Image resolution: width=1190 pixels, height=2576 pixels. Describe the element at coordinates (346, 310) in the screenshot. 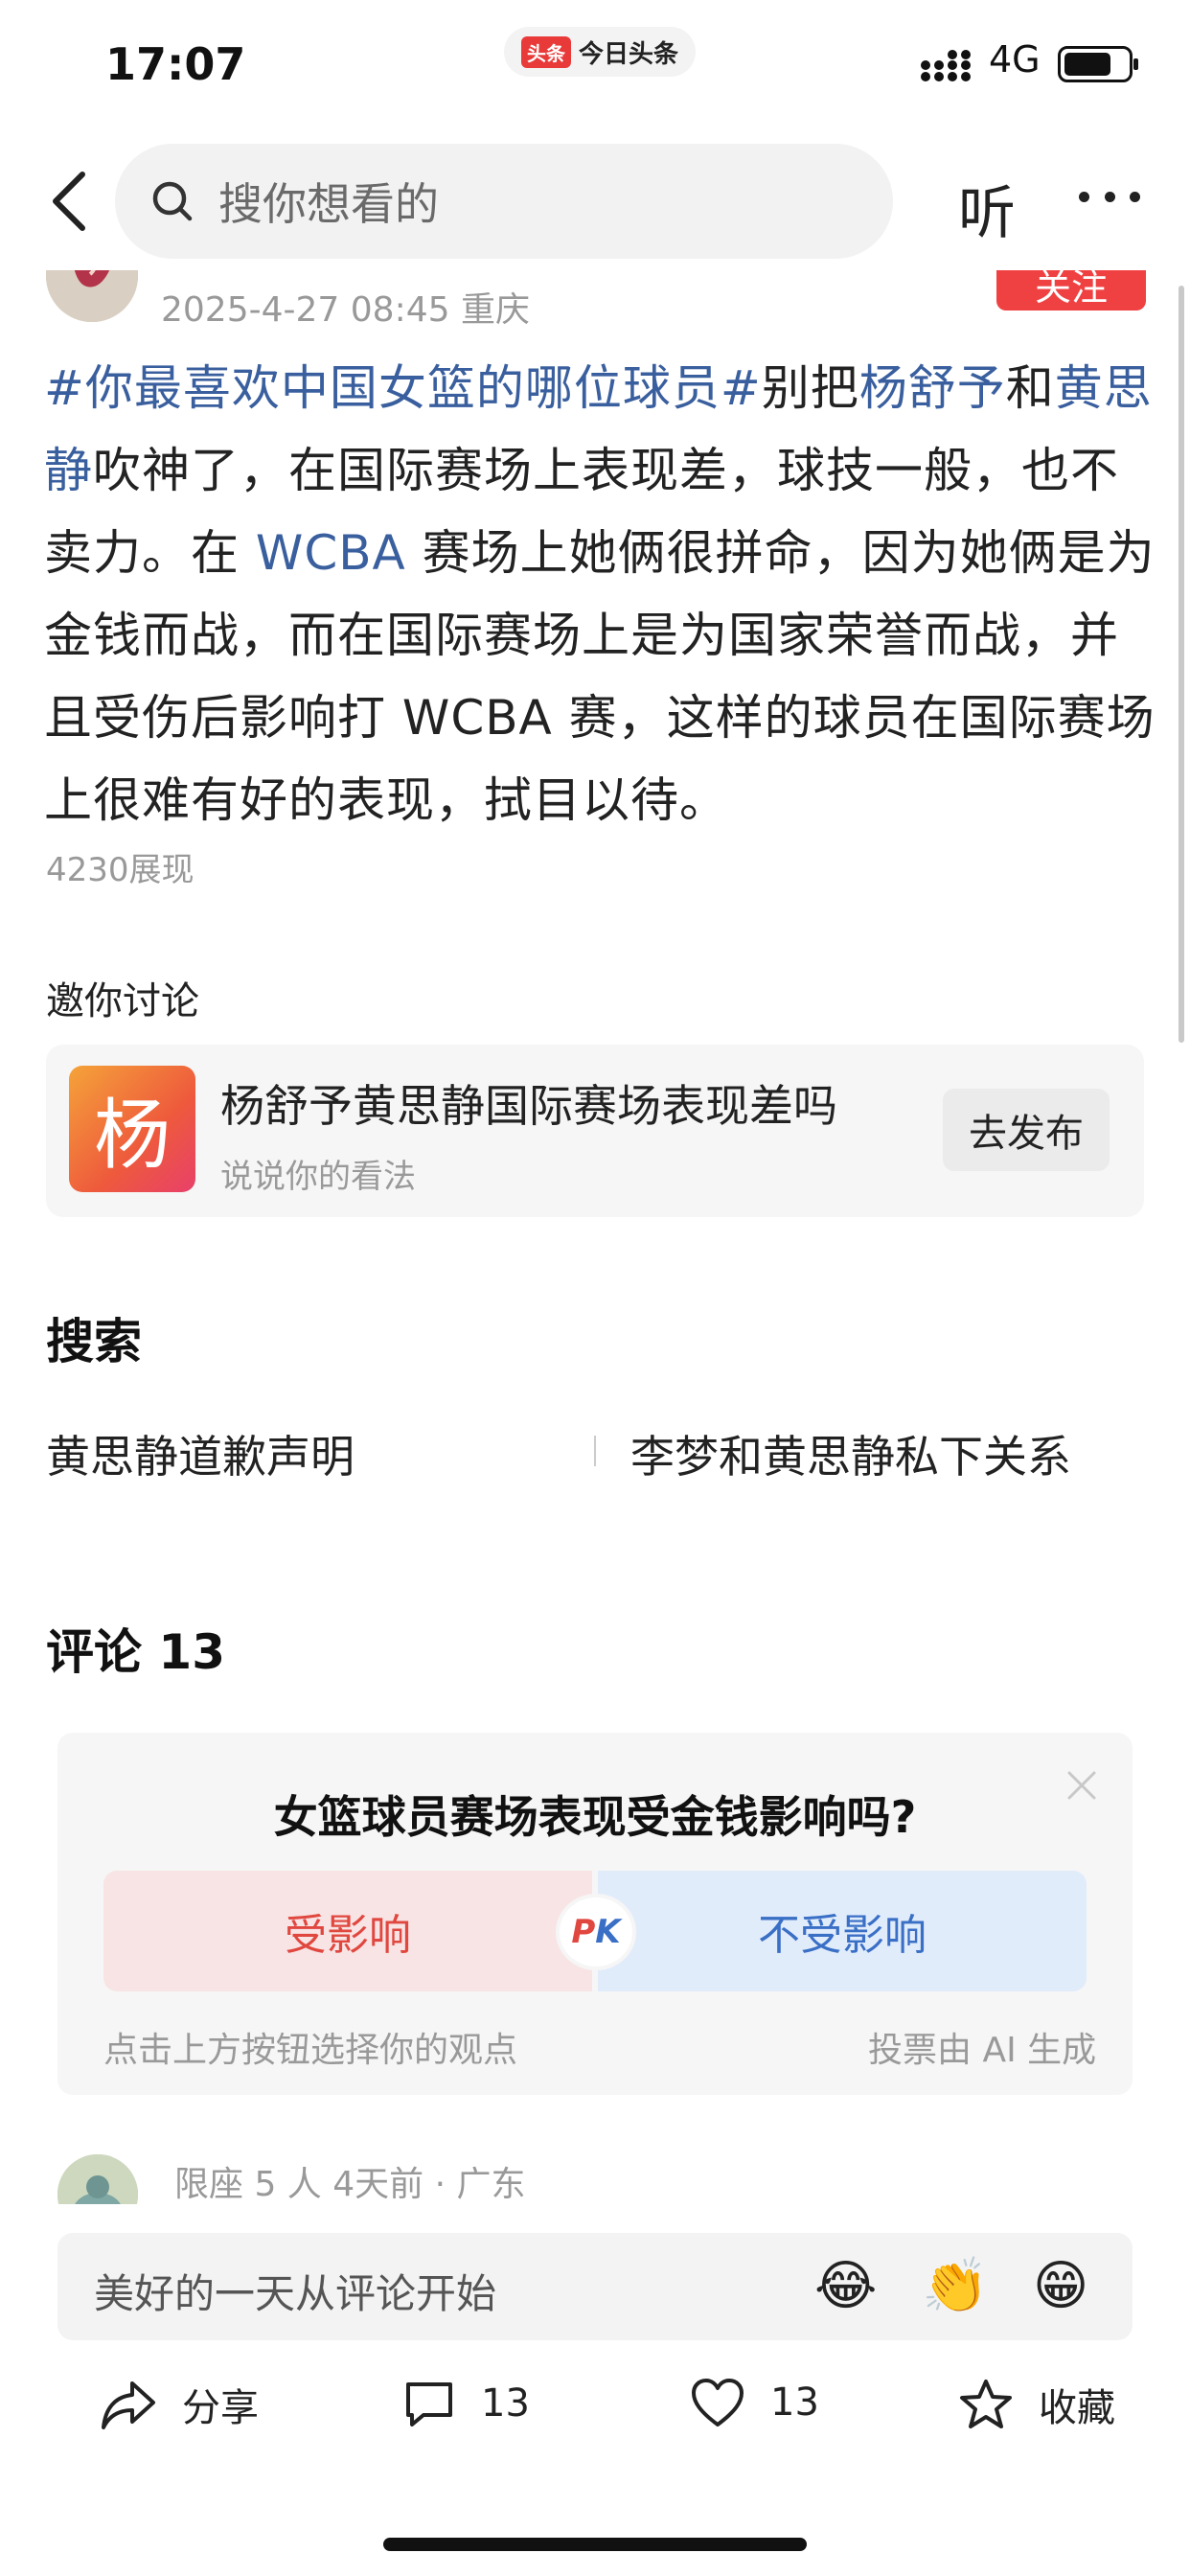

I see `post-meta: 2025-4-27 08:45 重庆` at that location.